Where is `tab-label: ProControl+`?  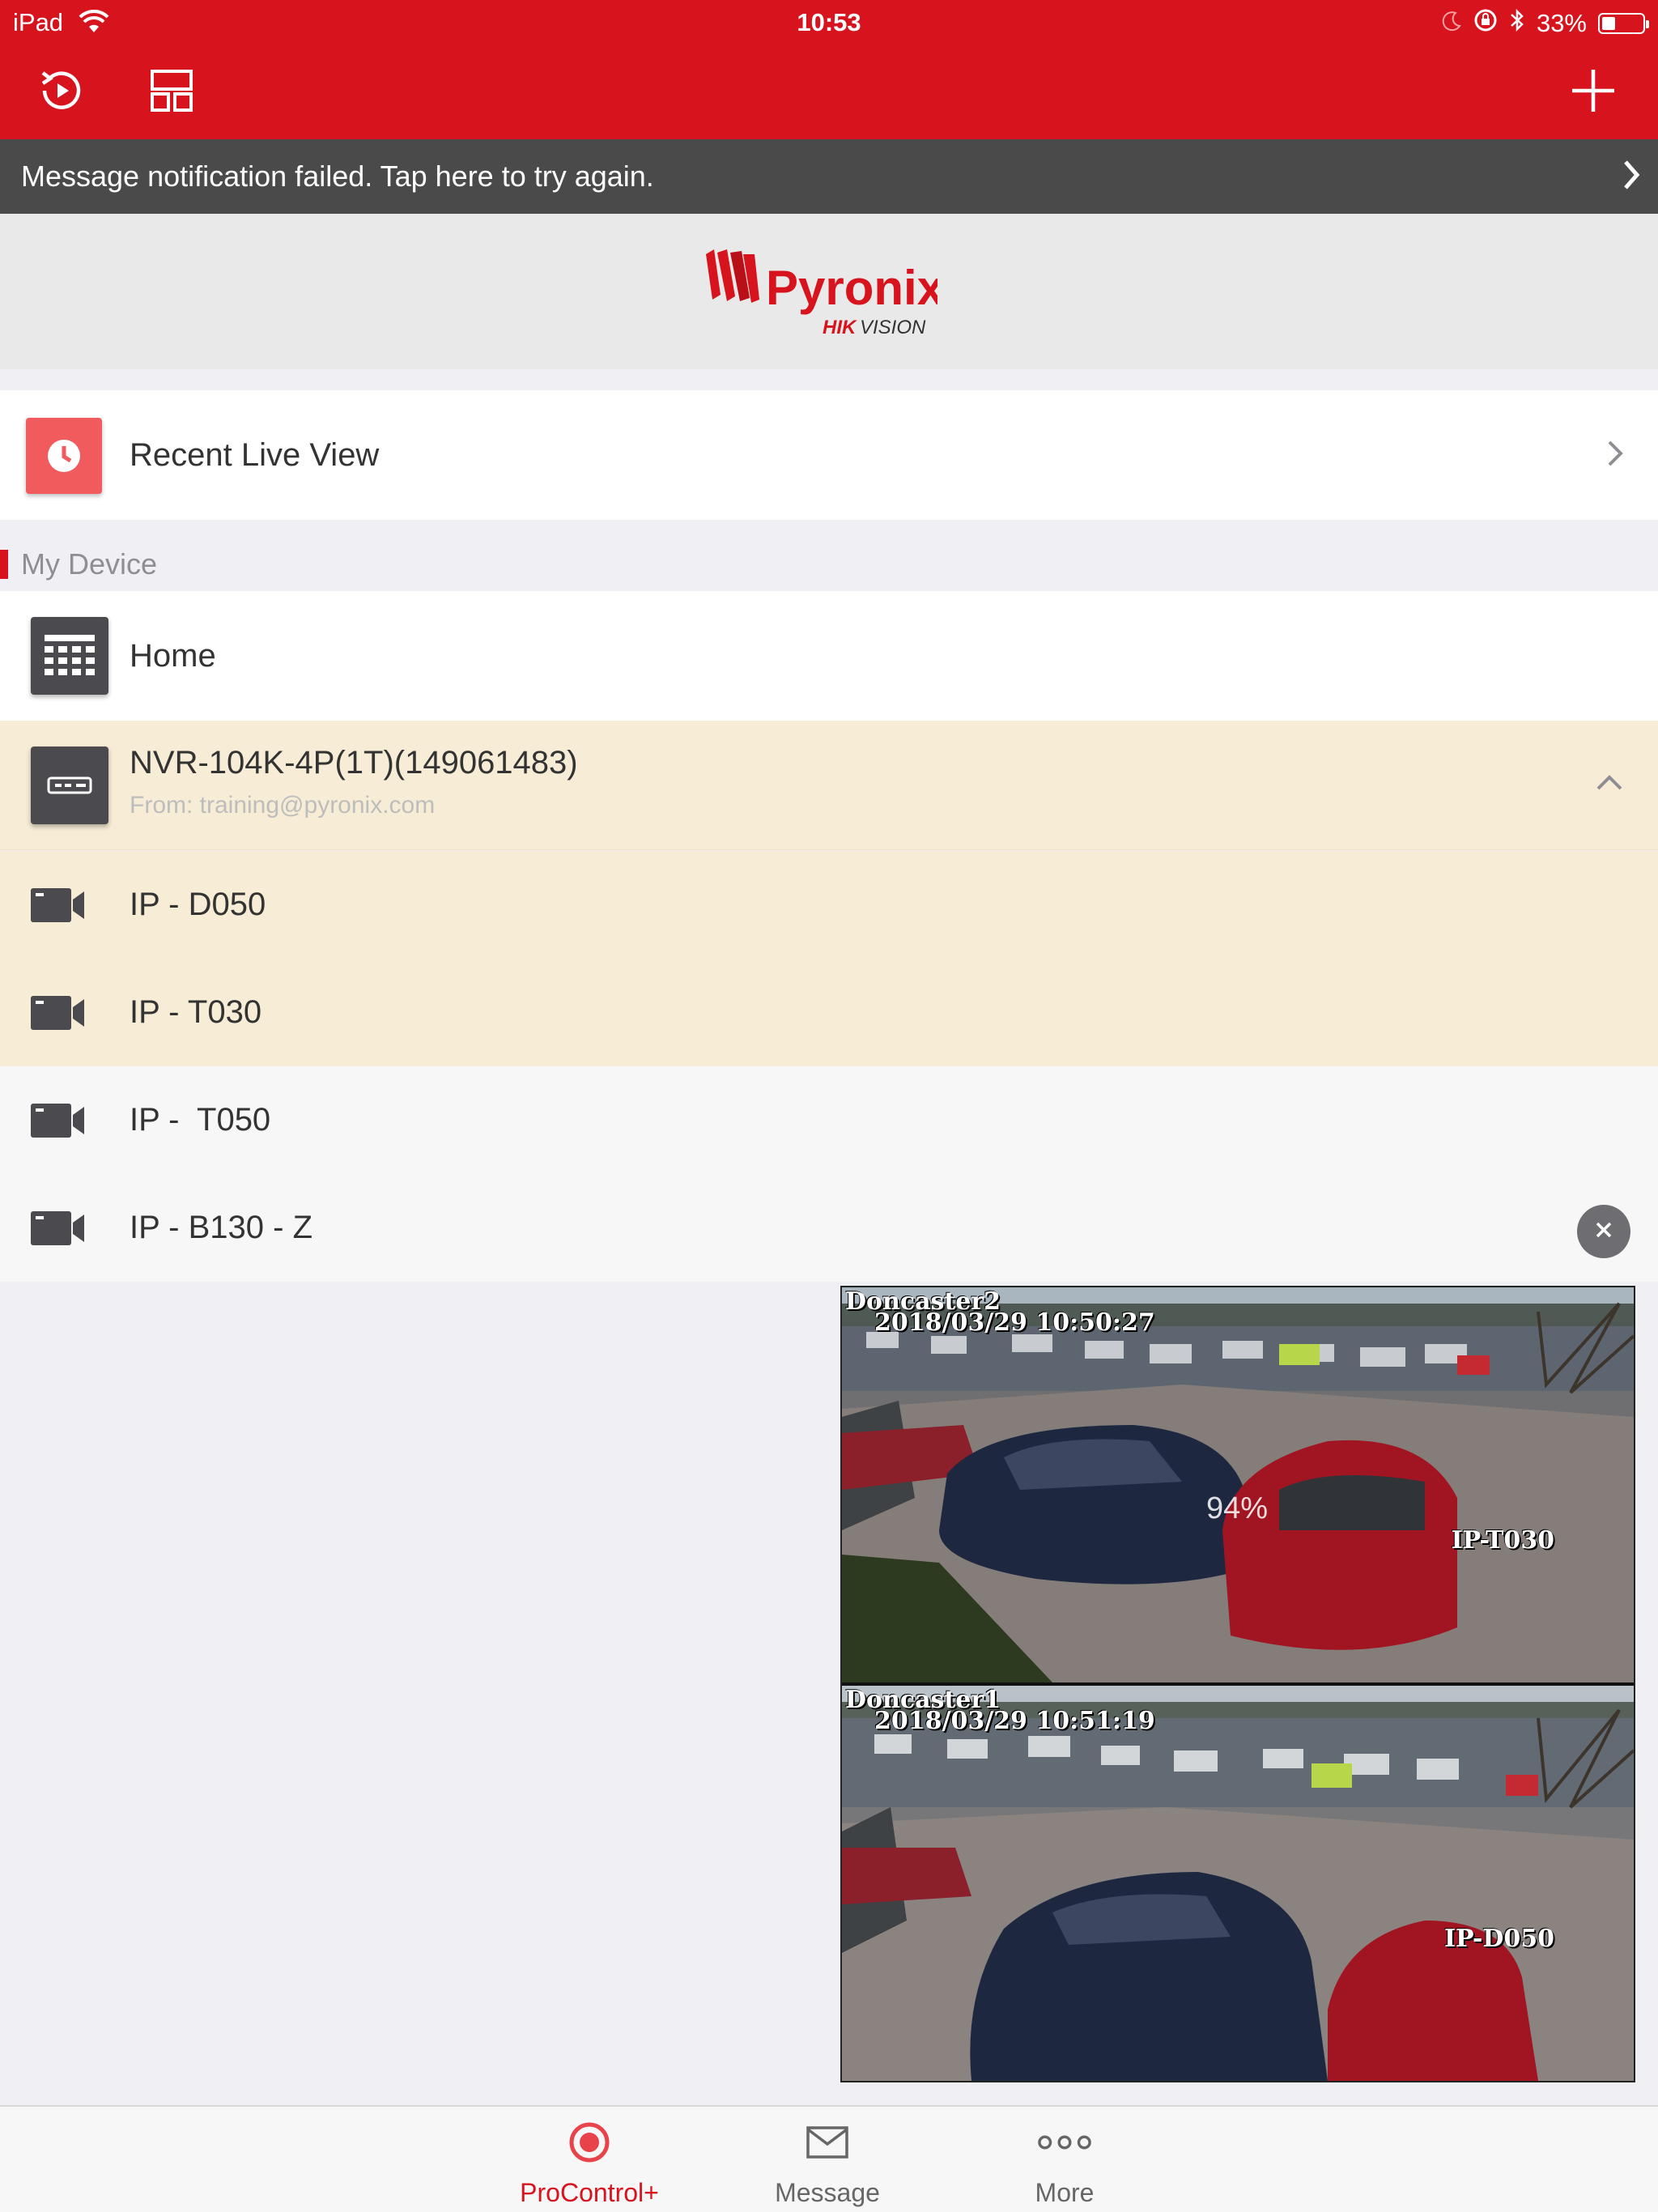
tab-label: ProControl+ is located at coordinates (589, 2193).